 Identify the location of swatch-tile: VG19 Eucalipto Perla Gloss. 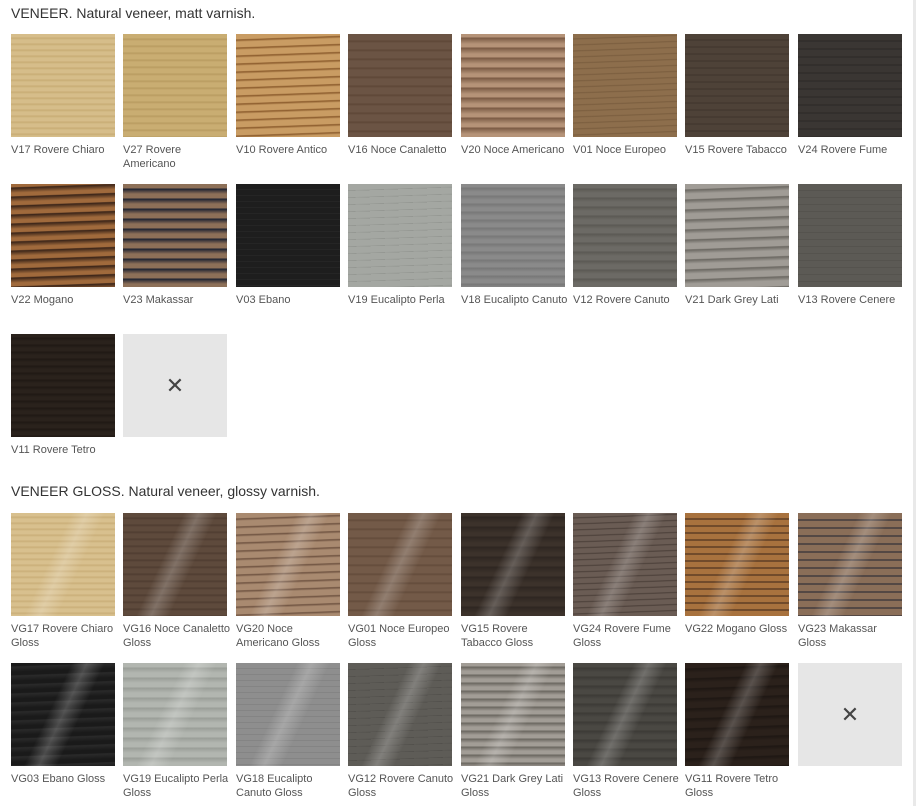
(175, 731).